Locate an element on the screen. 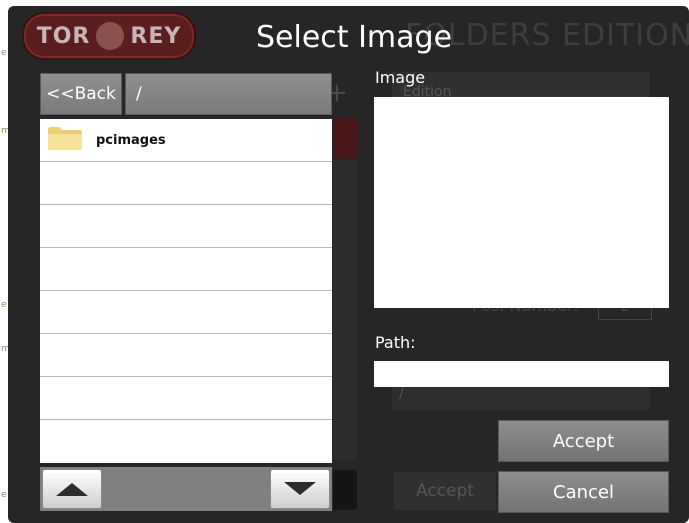  side-marks: e m e m e is located at coordinates (5, 274).